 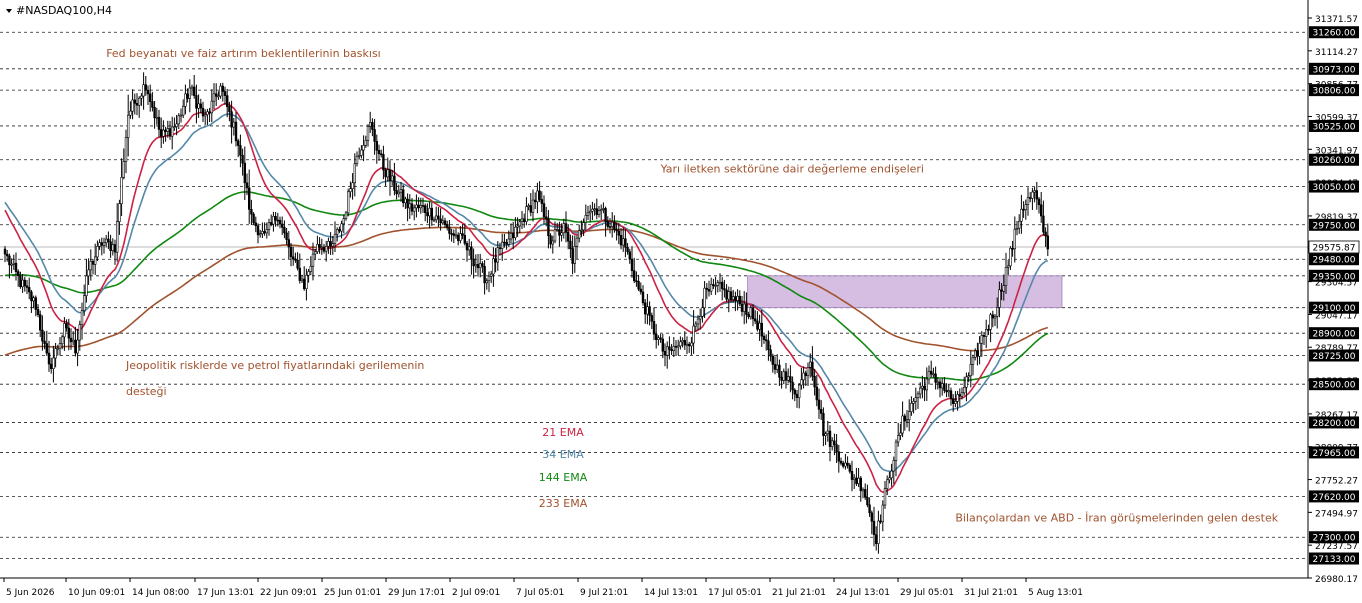 I want to click on level-label: 29100.00, so click(x=1334, y=309).